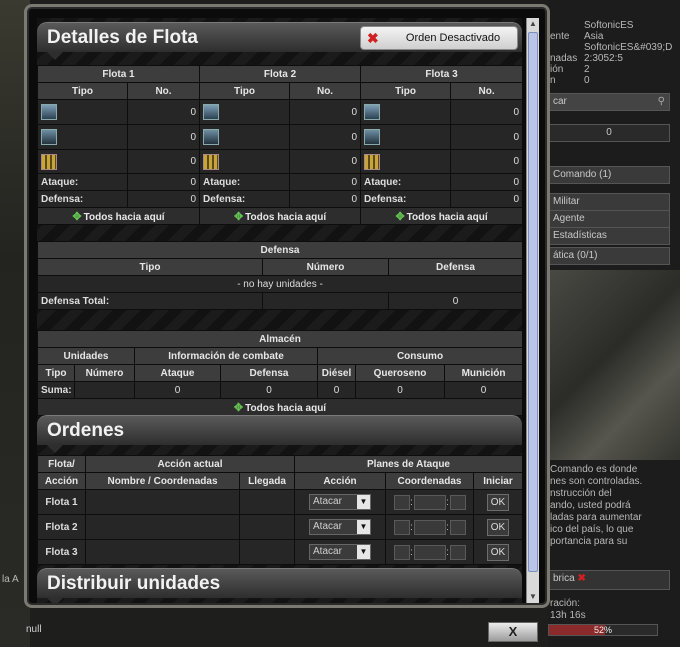 Image resolution: width=680 pixels, height=647 pixels. Describe the element at coordinates (581, 493) in the screenshot. I see `rp-desc: nstrucción del` at that location.